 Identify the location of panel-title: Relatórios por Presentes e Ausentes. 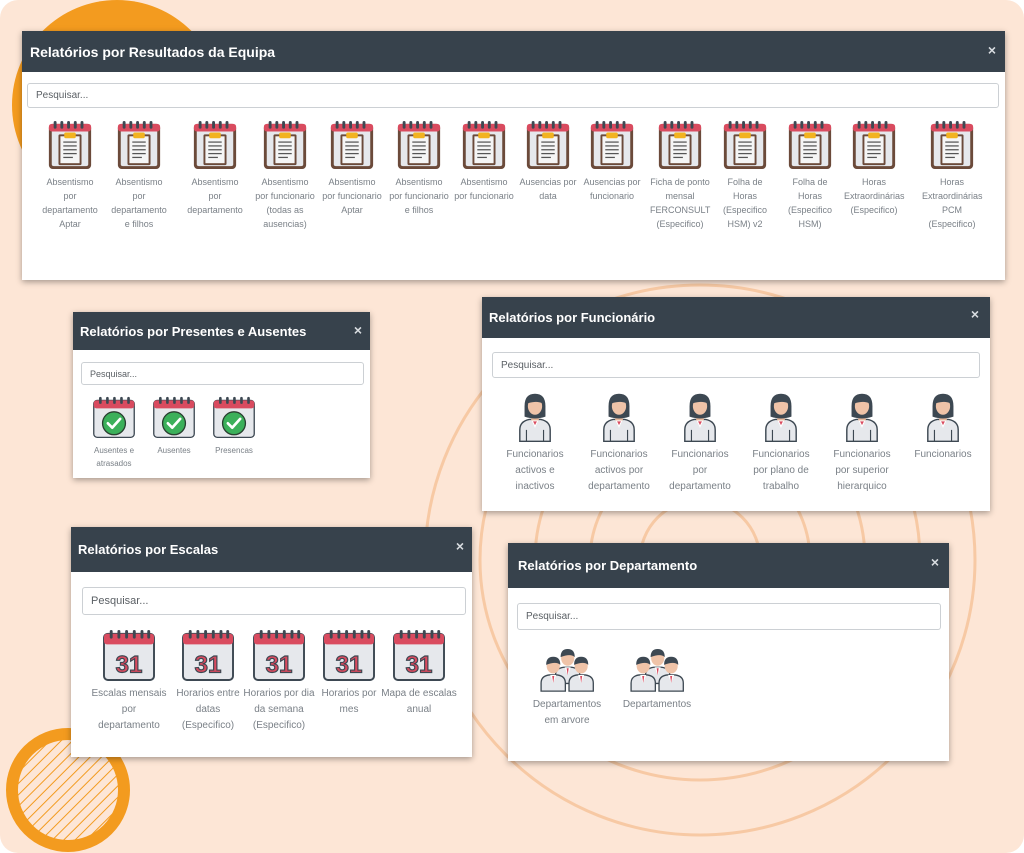
(193, 331).